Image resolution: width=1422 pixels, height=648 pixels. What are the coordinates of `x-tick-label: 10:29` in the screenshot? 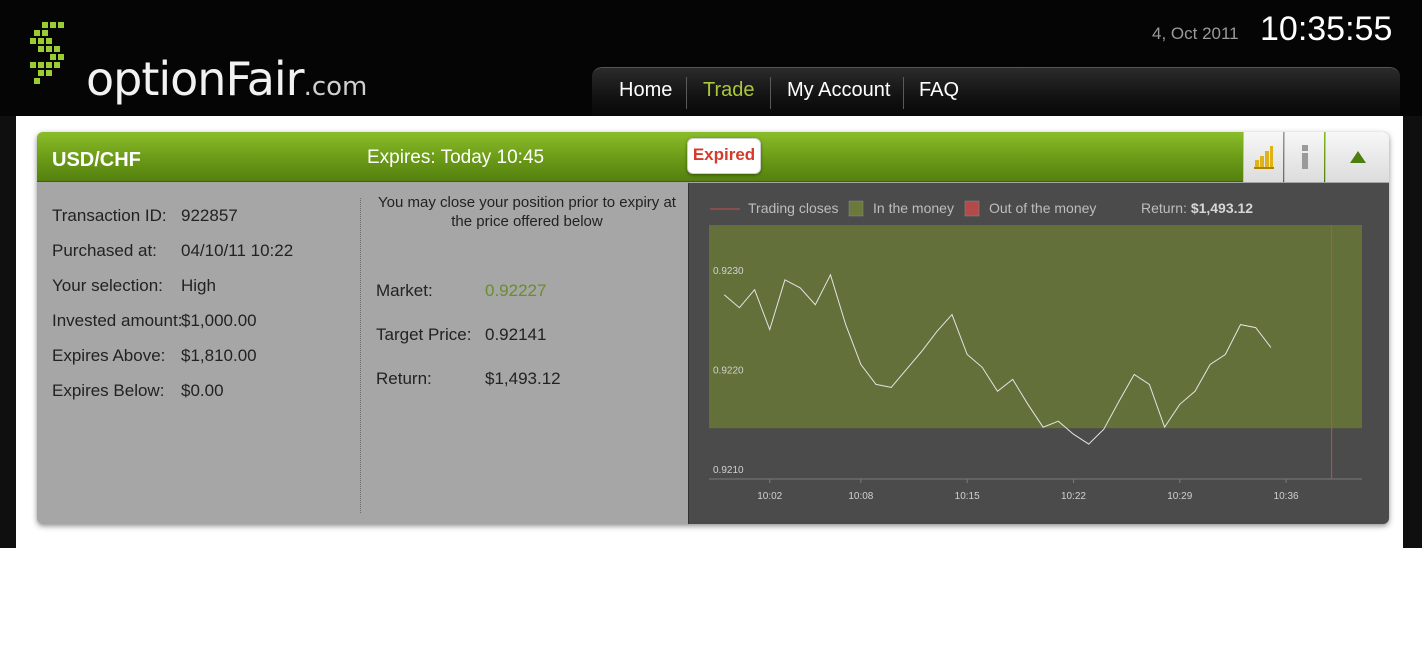 It's located at (1179, 496).